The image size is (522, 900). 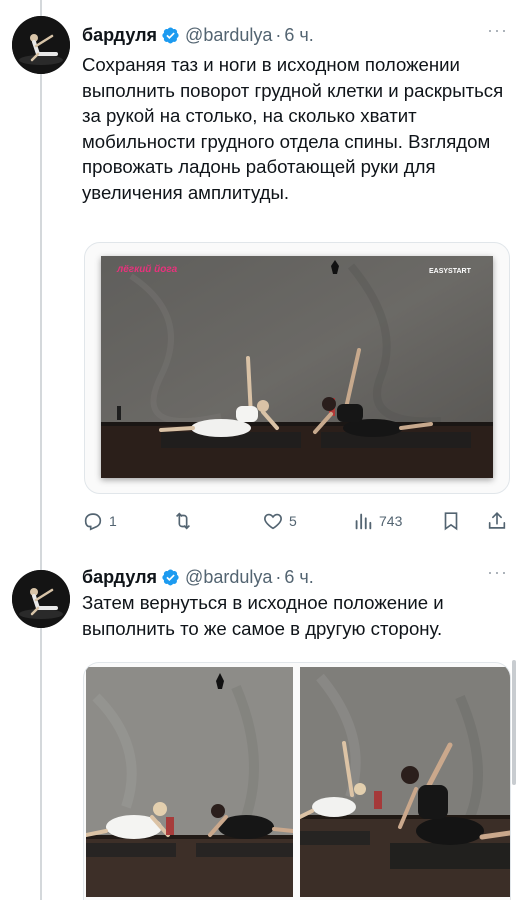 What do you see at coordinates (293, 521) in the screenshot?
I see `like-count: 5` at bounding box center [293, 521].